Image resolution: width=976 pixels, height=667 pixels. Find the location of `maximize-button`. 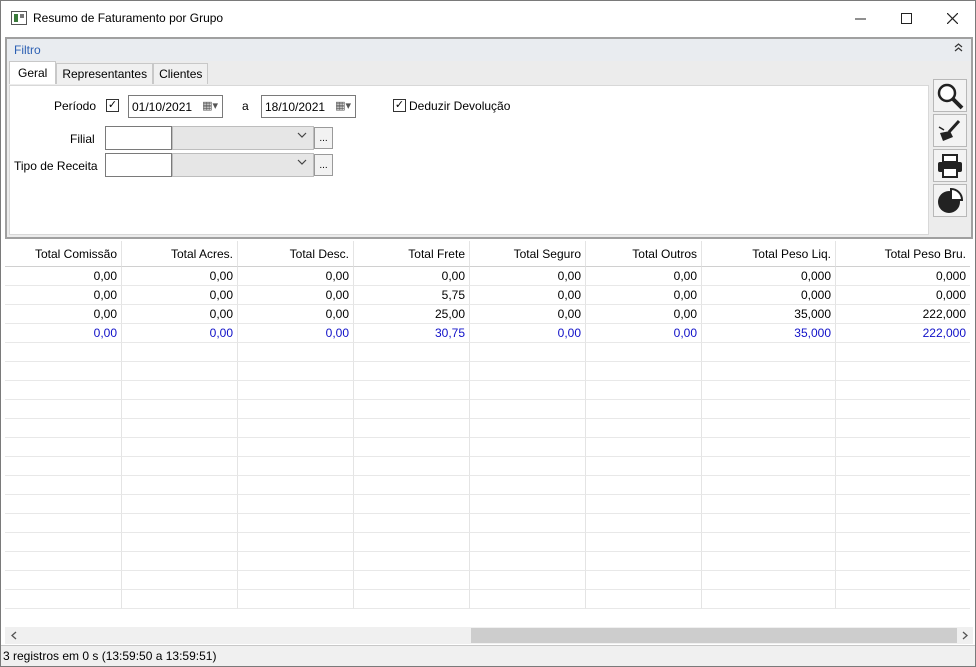

maximize-button is located at coordinates (906, 18).